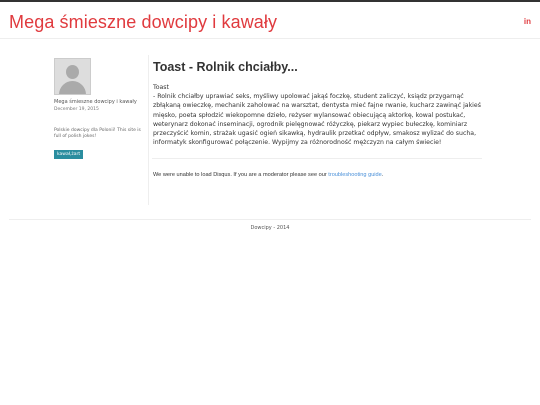  What do you see at coordinates (69, 154) in the screenshot?
I see `tag-badge: kawał,żart` at bounding box center [69, 154].